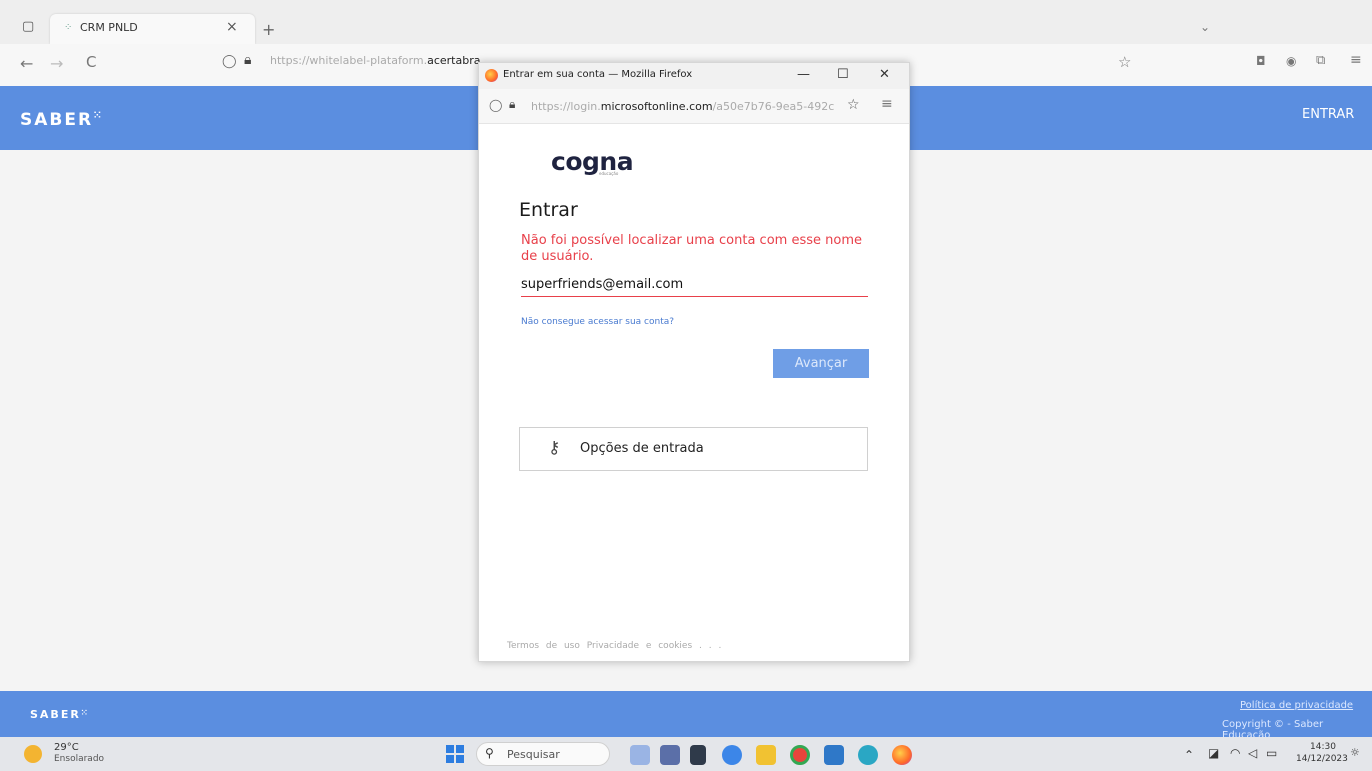  What do you see at coordinates (902, 755) in the screenshot?
I see `firefox-app-icon` at bounding box center [902, 755].